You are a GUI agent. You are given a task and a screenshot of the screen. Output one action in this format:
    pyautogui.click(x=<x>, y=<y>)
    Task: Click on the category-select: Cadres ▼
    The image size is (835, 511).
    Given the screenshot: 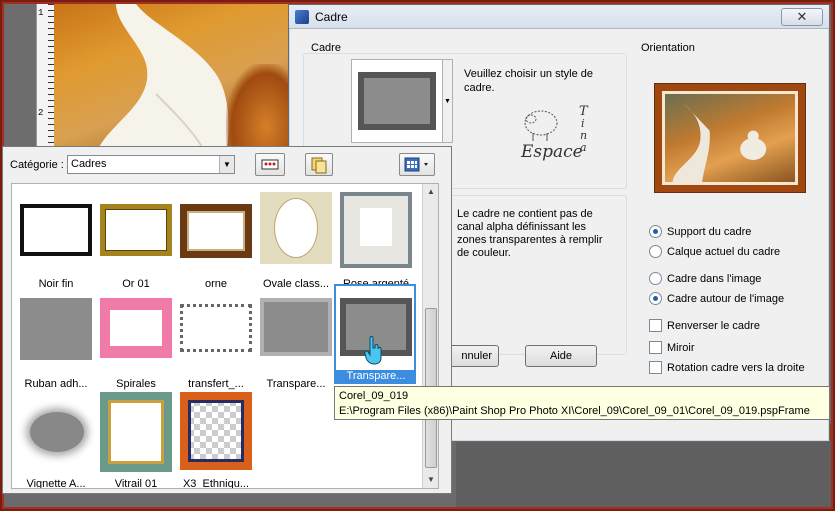 What is the action you would take?
    pyautogui.click(x=151, y=164)
    